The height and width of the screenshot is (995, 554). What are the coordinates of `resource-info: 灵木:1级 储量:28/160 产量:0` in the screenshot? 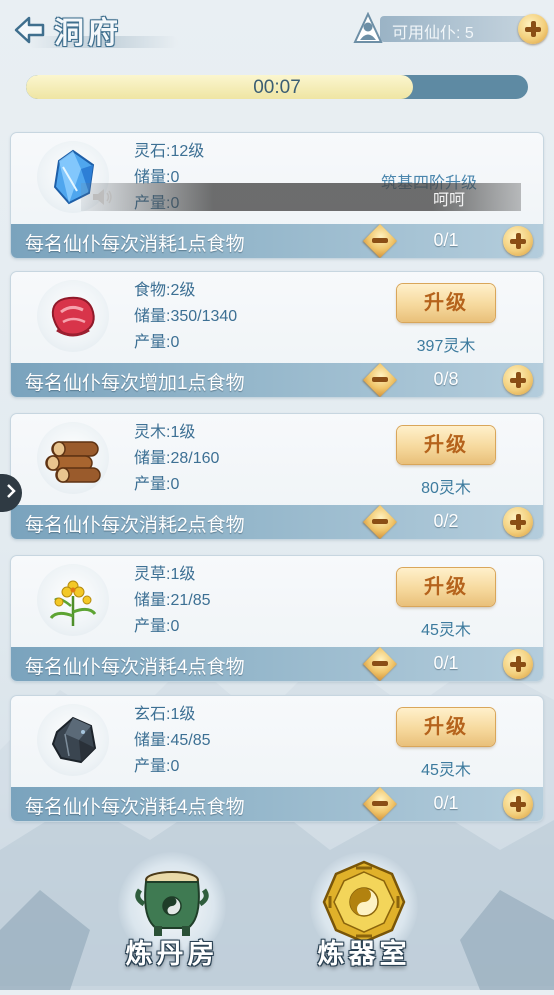 It's located at (176, 459).